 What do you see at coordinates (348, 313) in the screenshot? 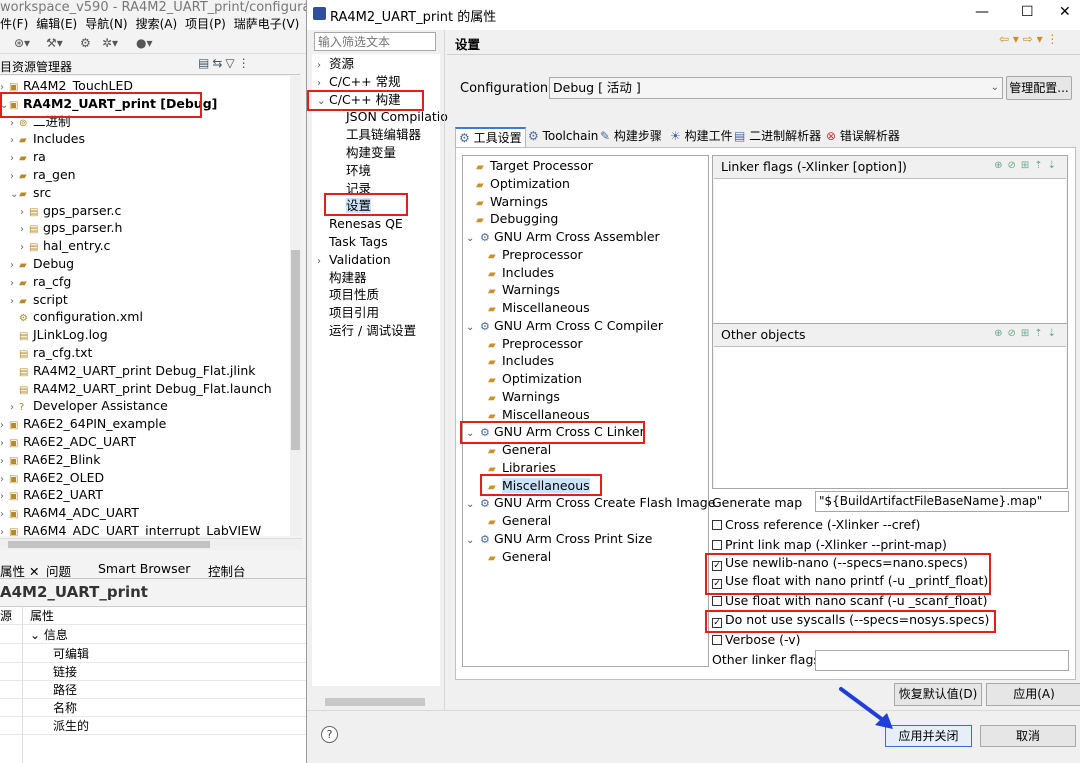
I see `nav-item: 项目引用` at bounding box center [348, 313].